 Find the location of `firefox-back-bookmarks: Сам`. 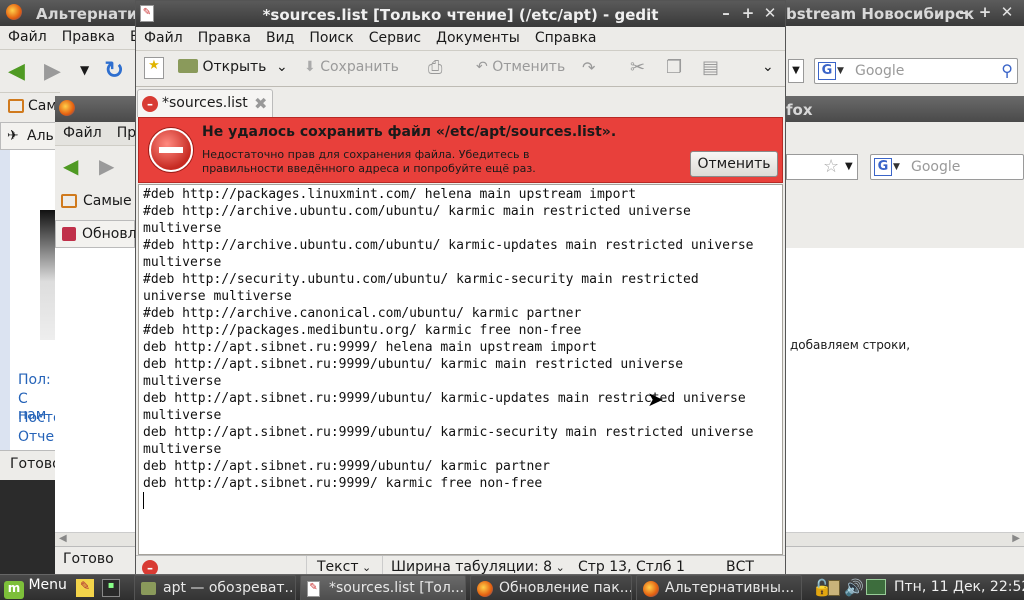

firefox-back-bookmarks: Сам is located at coordinates (30, 106).